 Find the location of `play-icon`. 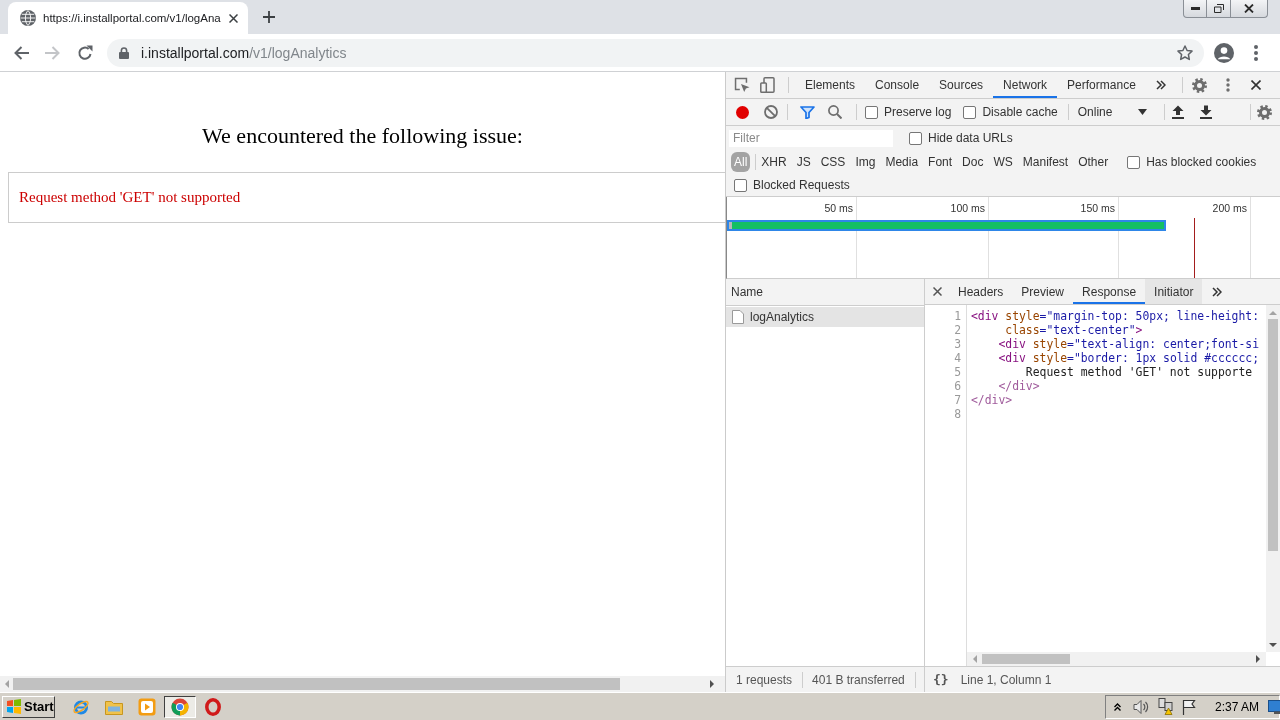

play-icon is located at coordinates (147, 706).